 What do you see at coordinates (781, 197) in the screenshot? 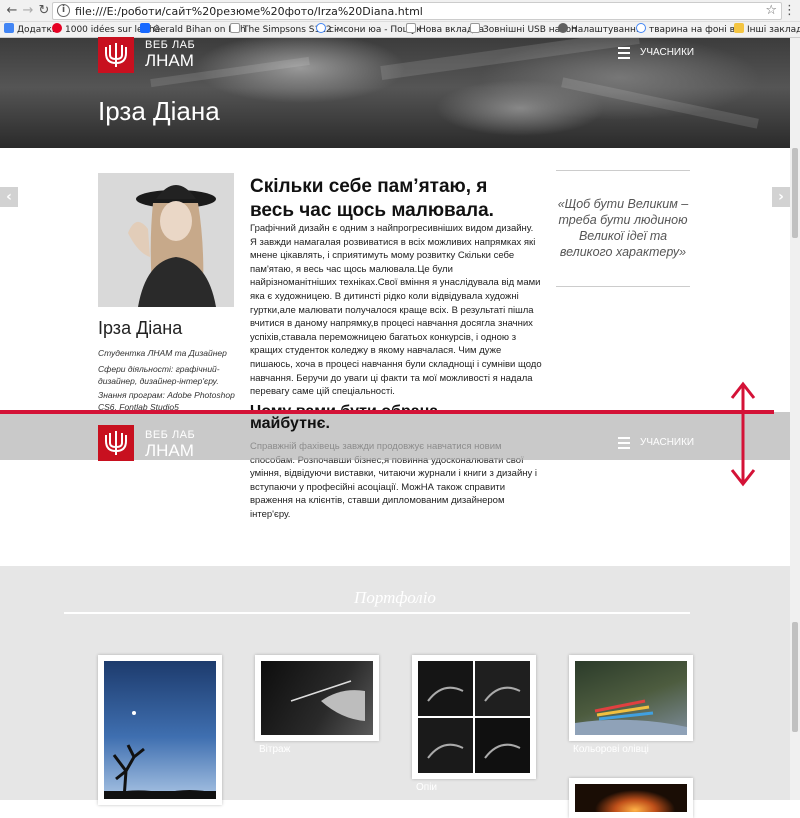
I see `slider-next-button: ›` at bounding box center [781, 197].